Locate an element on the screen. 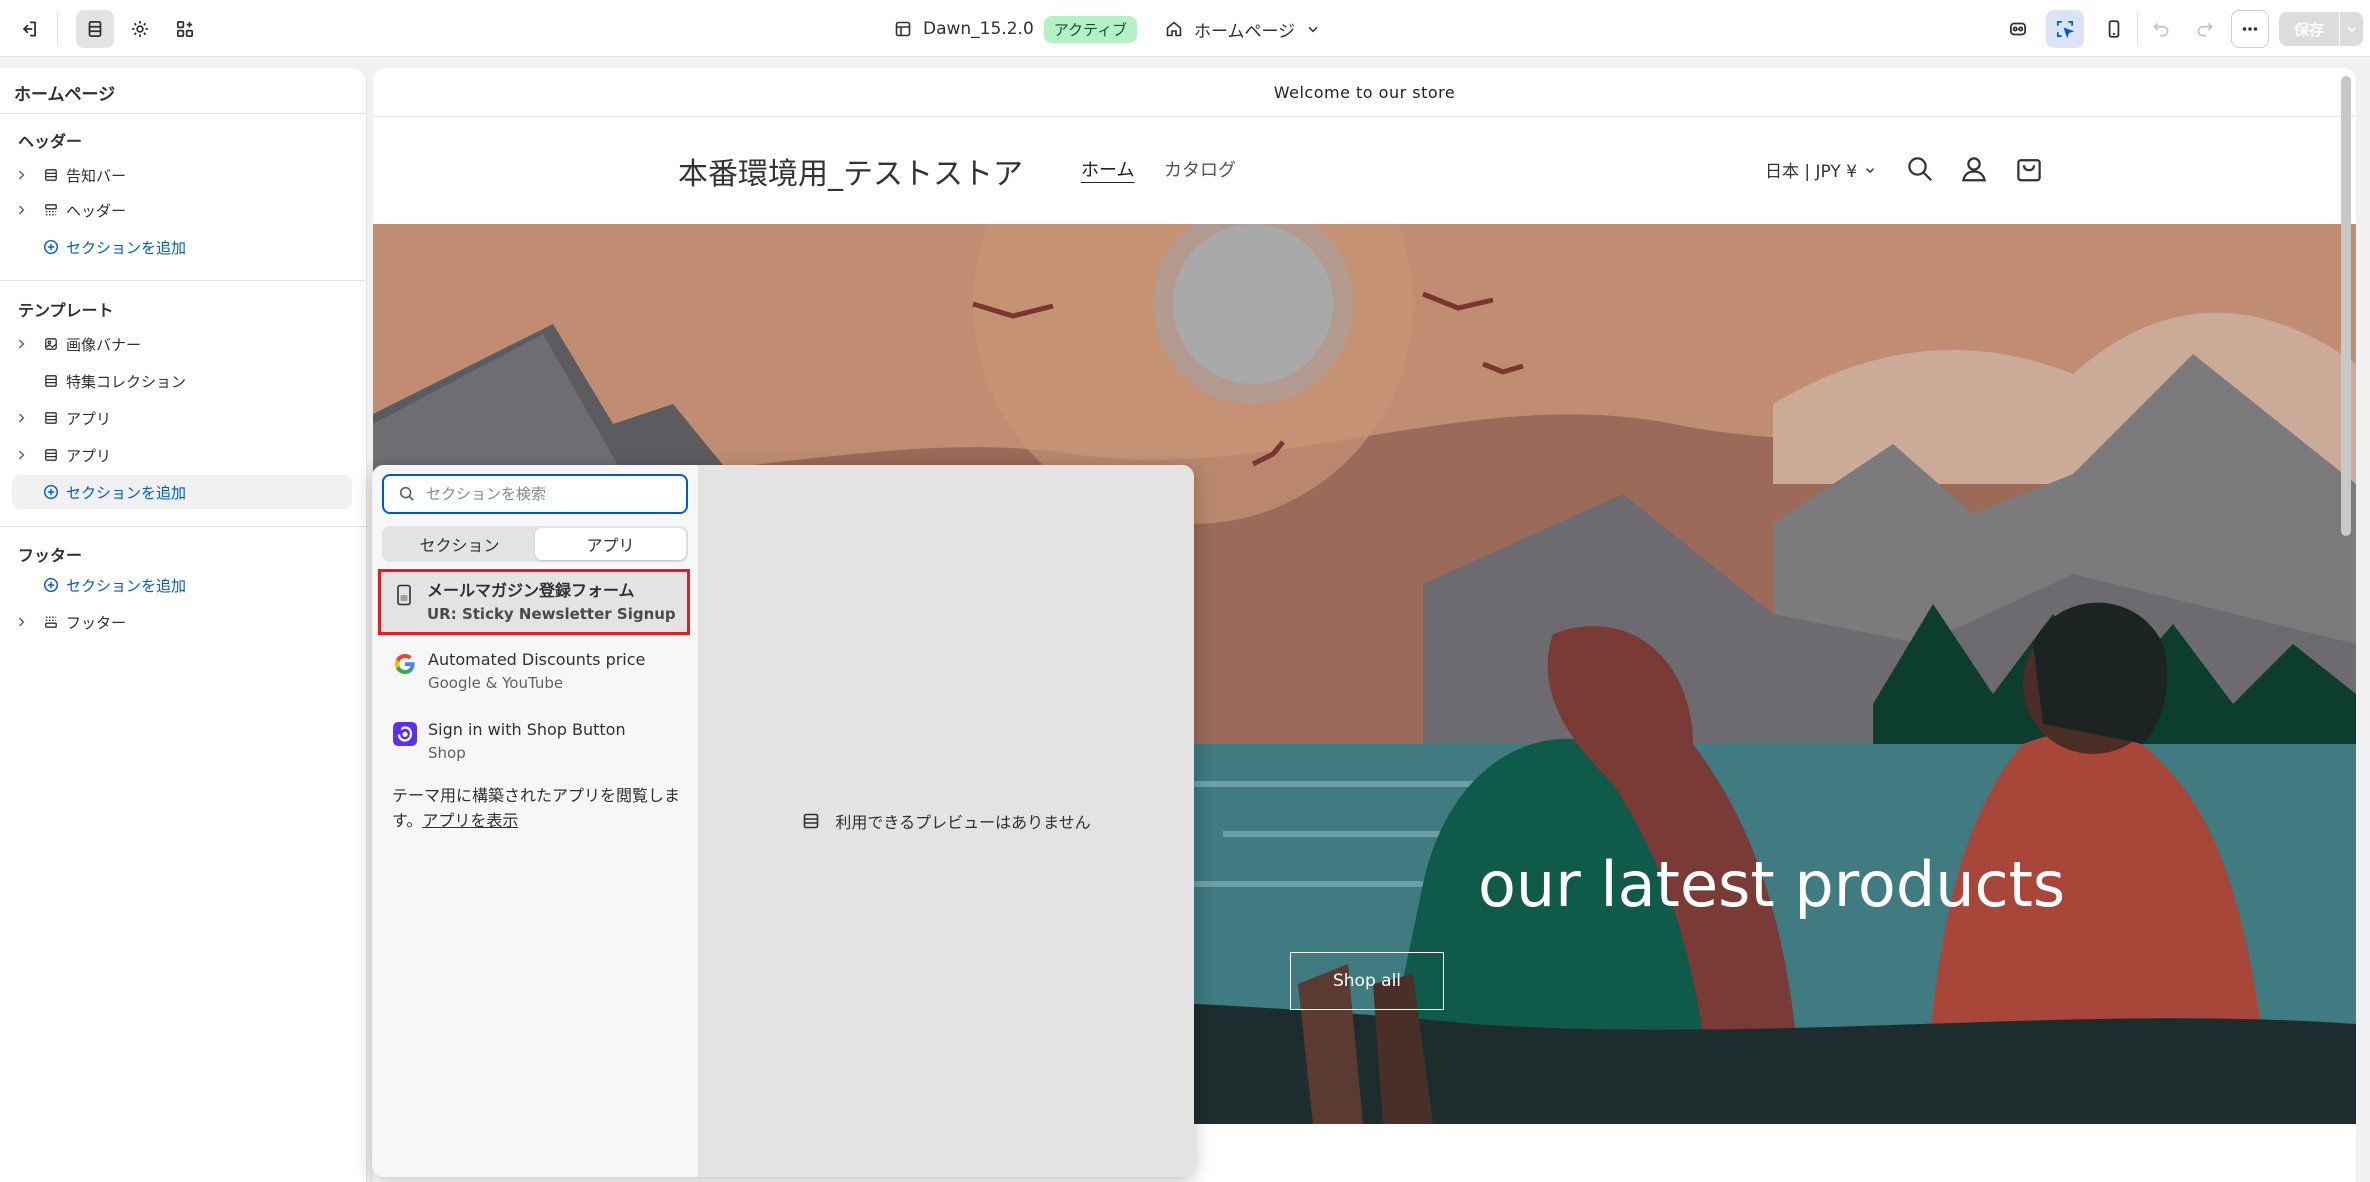 The width and height of the screenshot is (2370, 1182). undo-button is located at coordinates (2161, 29).